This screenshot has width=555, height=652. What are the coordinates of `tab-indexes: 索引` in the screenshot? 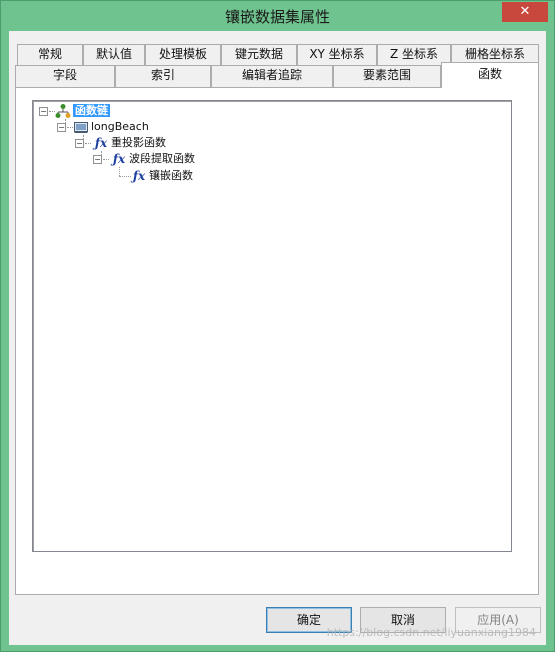 It's located at (163, 76).